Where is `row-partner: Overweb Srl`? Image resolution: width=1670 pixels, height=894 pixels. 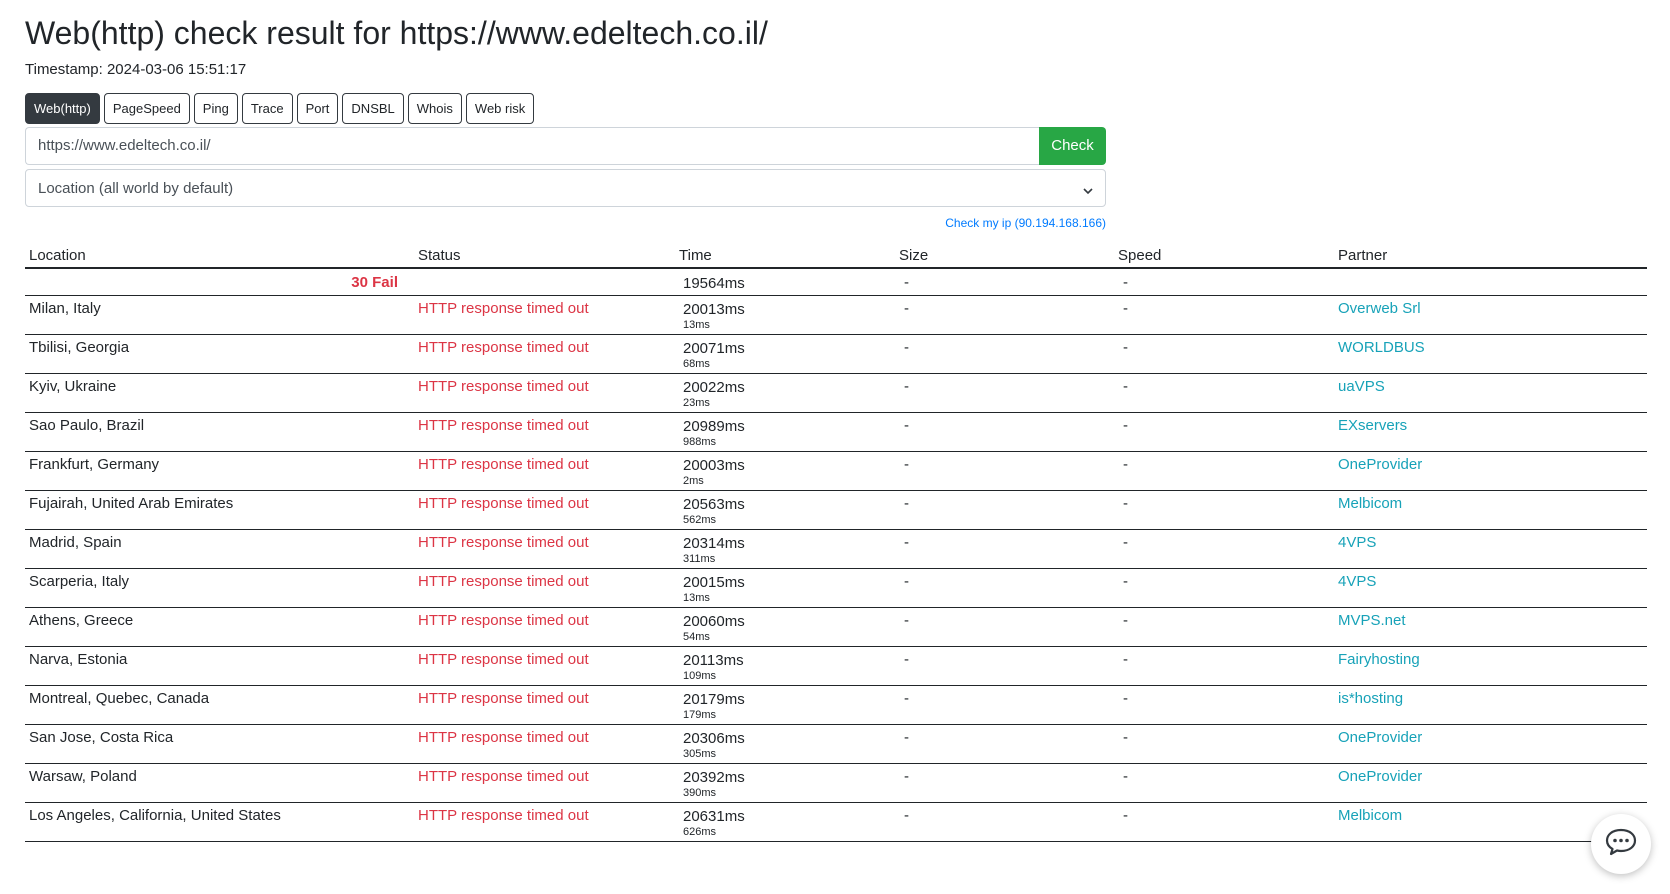 row-partner: Overweb Srl is located at coordinates (1490, 315).